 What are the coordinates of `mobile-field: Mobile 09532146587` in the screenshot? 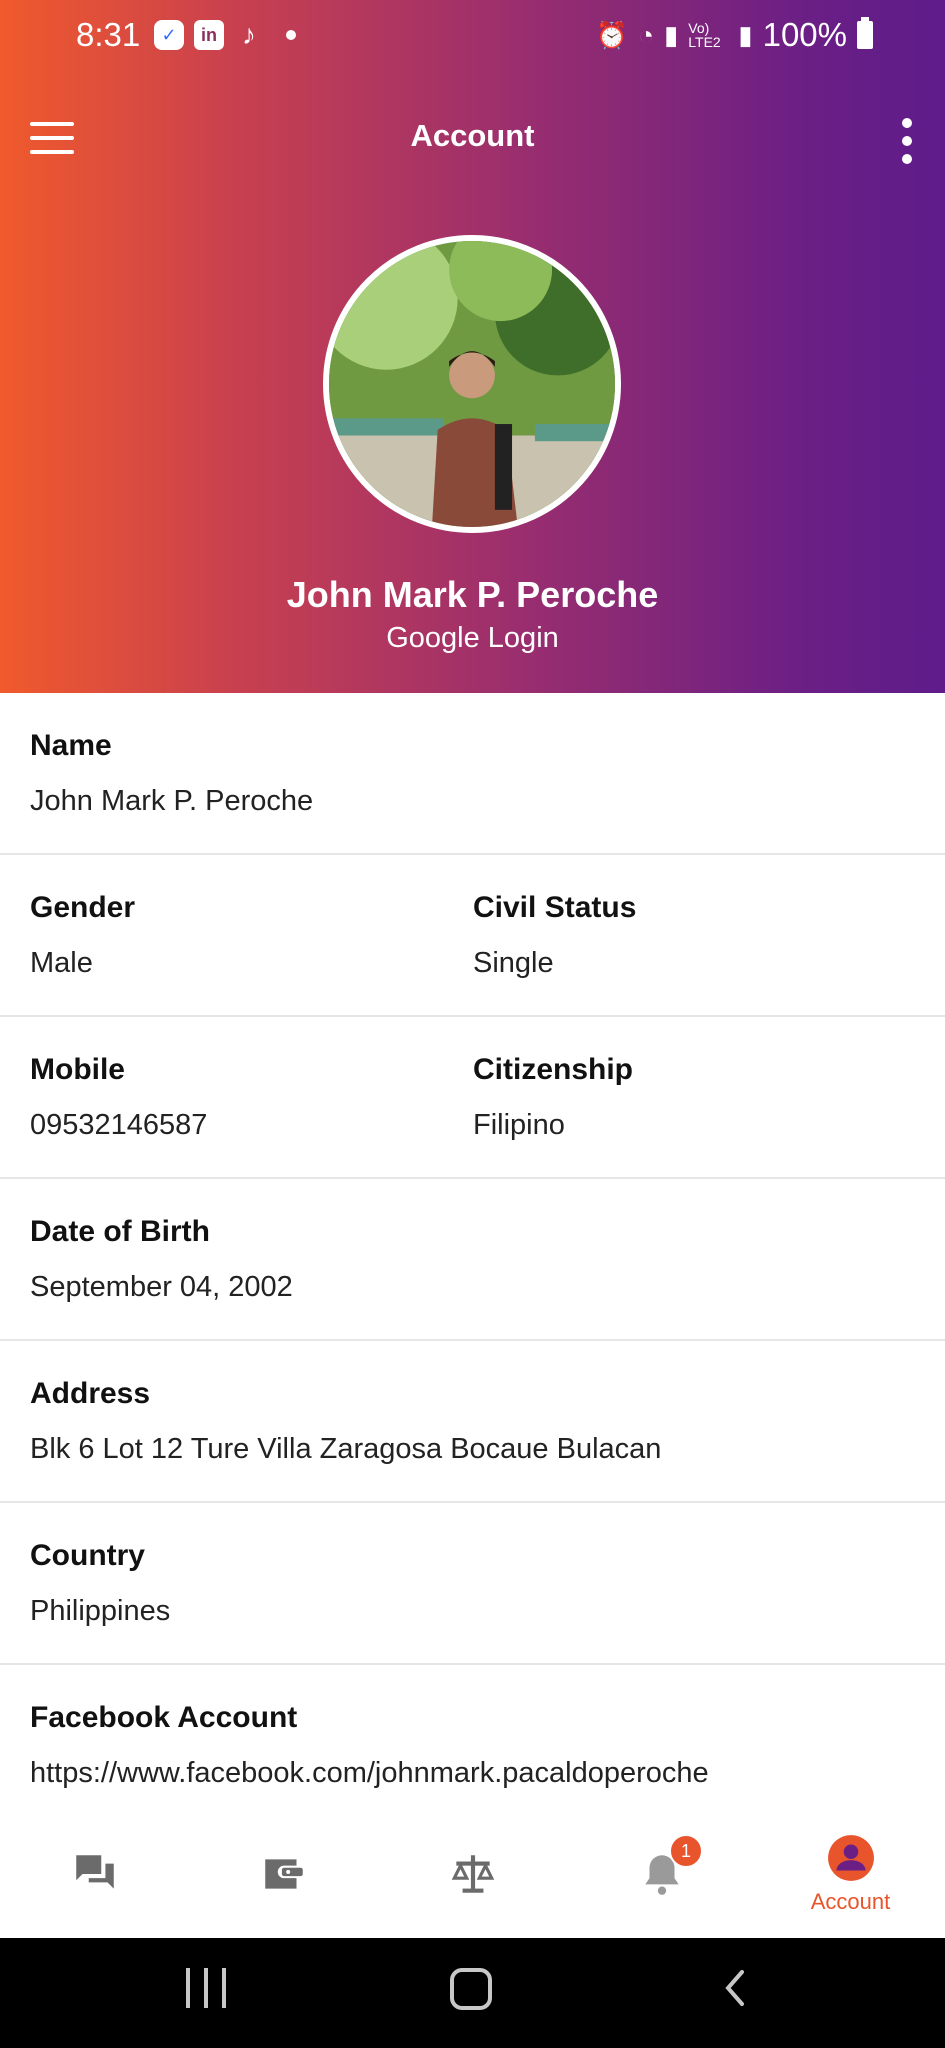 It's located at (118, 1097).